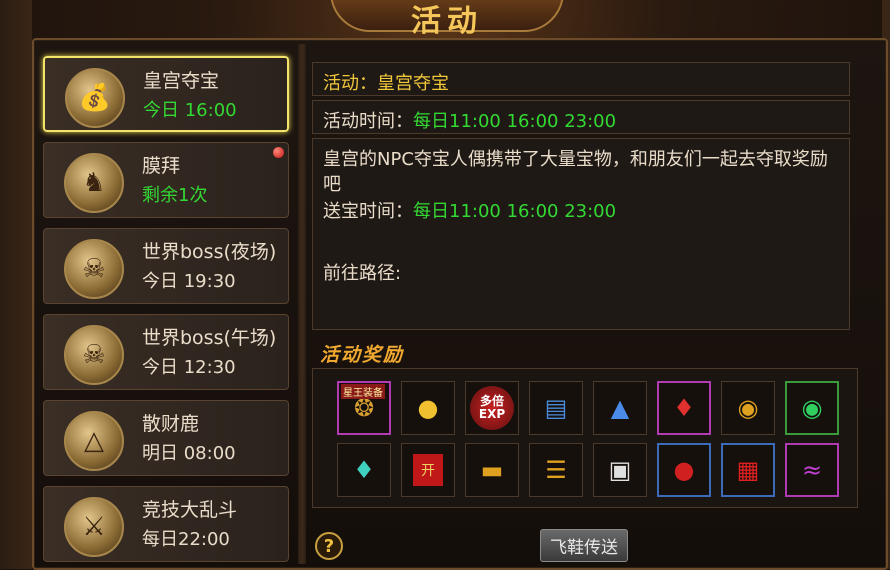 This screenshot has height=570, width=890. Describe the element at coordinates (556, 408) in the screenshot. I see `reward-skill-book-icon: ▤` at that location.